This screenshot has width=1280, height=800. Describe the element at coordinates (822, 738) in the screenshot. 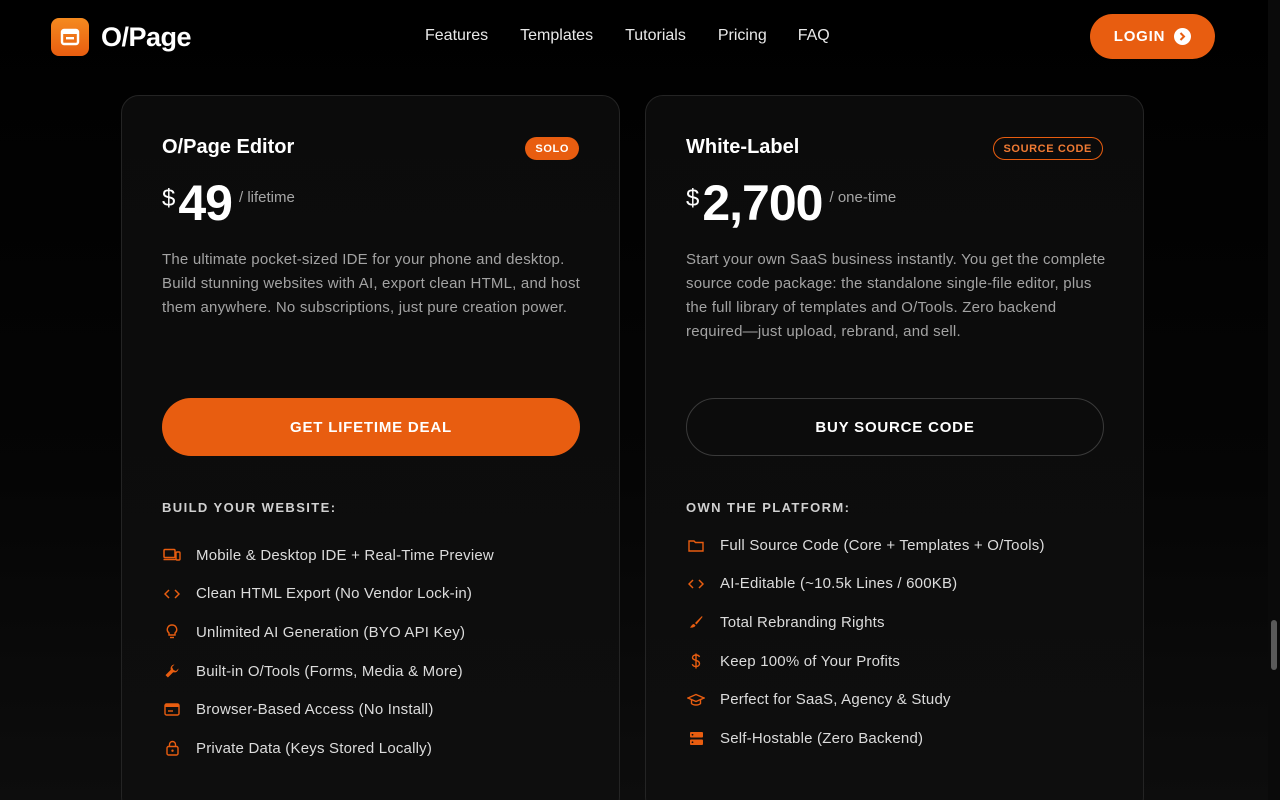

I see `feature-label: Self-Hostable (Zero Backend)` at that location.